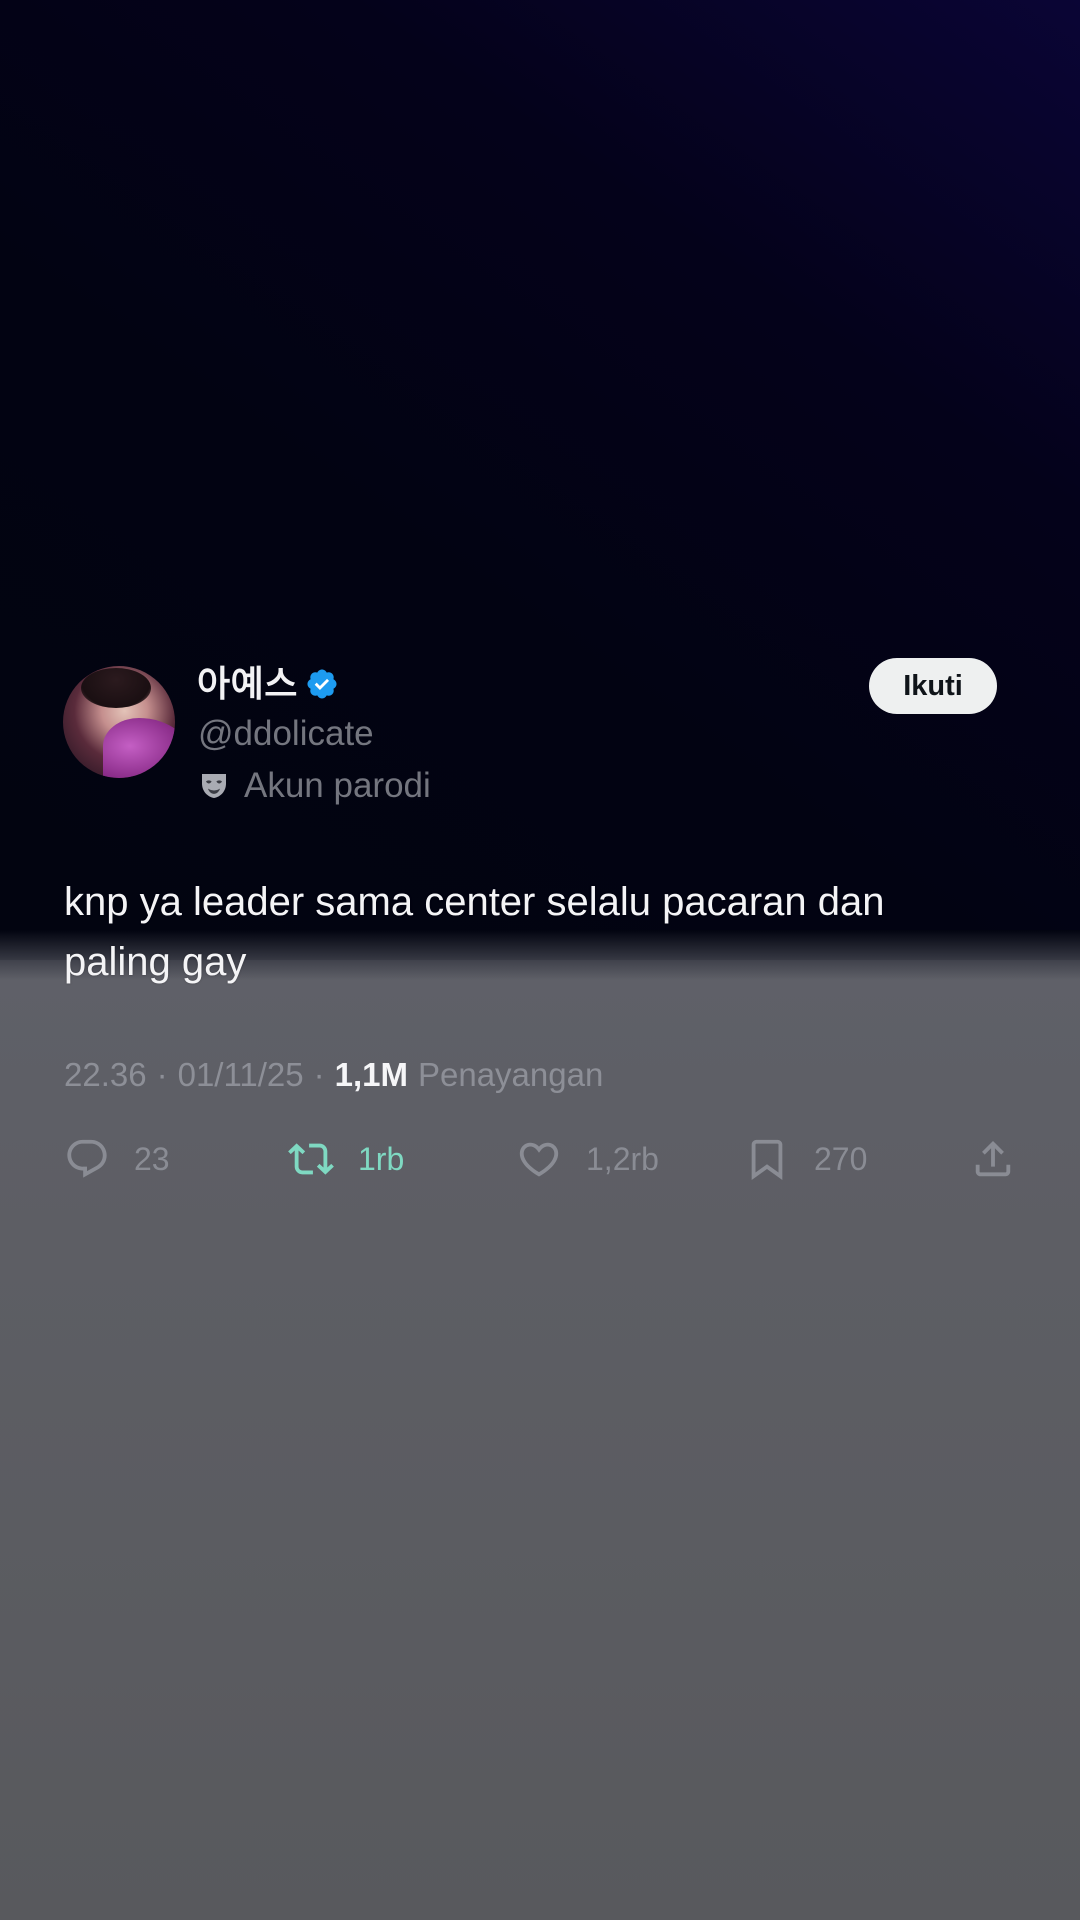  Describe the element at coordinates (247, 684) in the screenshot. I see `display-name: 아예스` at that location.